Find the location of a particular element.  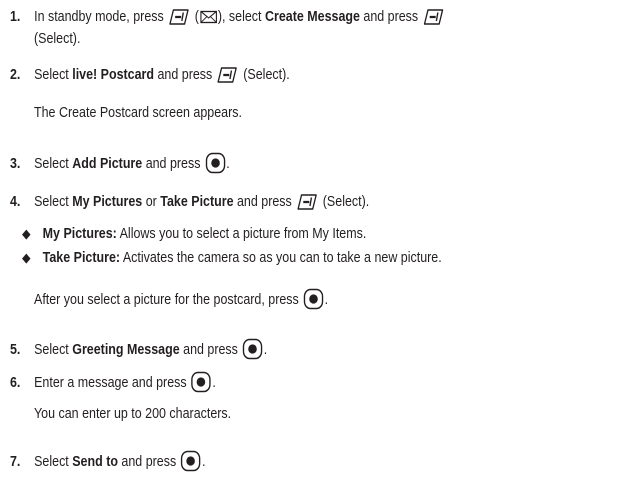

menu-item-my-pictures: My Pictures is located at coordinates (107, 202).